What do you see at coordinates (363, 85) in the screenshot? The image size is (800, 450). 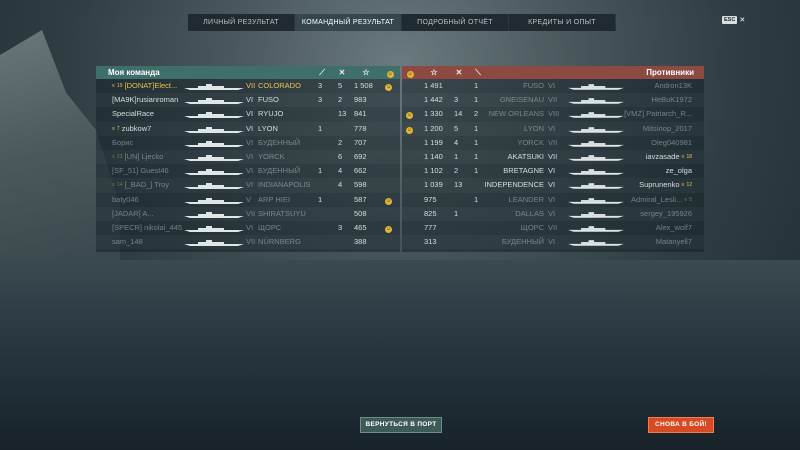 I see `base-experience: 1 508` at bounding box center [363, 85].